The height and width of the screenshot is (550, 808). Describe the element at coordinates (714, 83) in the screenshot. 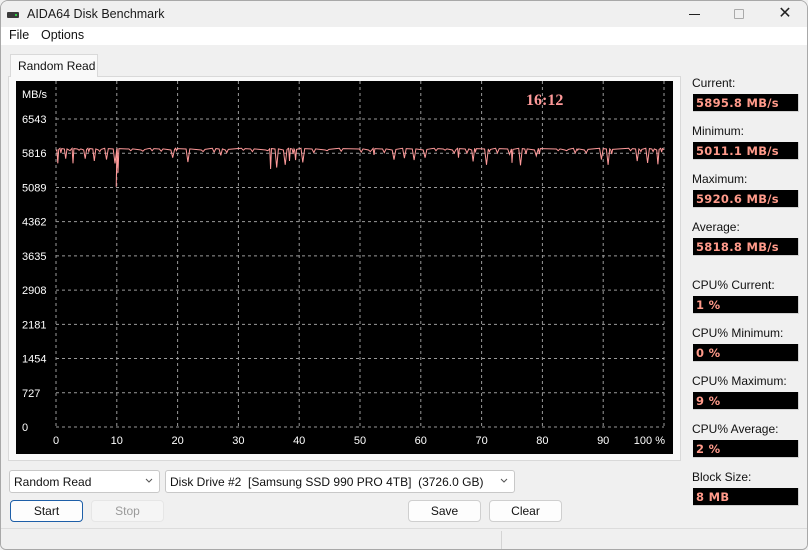

I see `current-label: Current:` at that location.